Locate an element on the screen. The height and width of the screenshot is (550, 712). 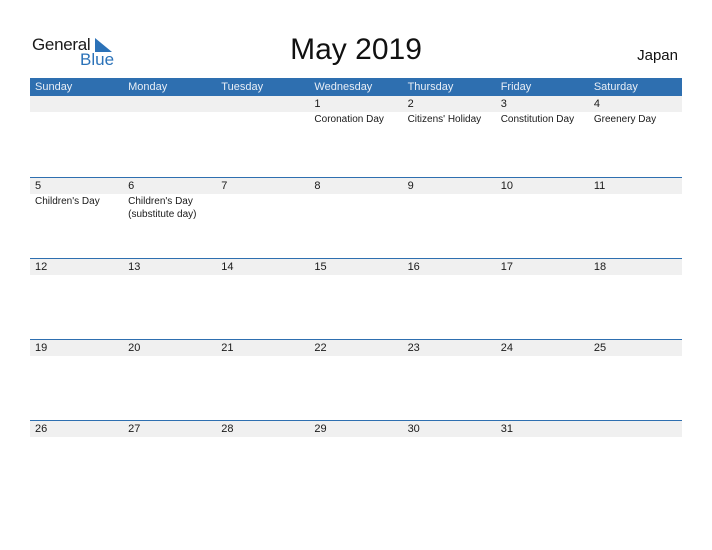
day-number: 30 is located at coordinates (413, 429).